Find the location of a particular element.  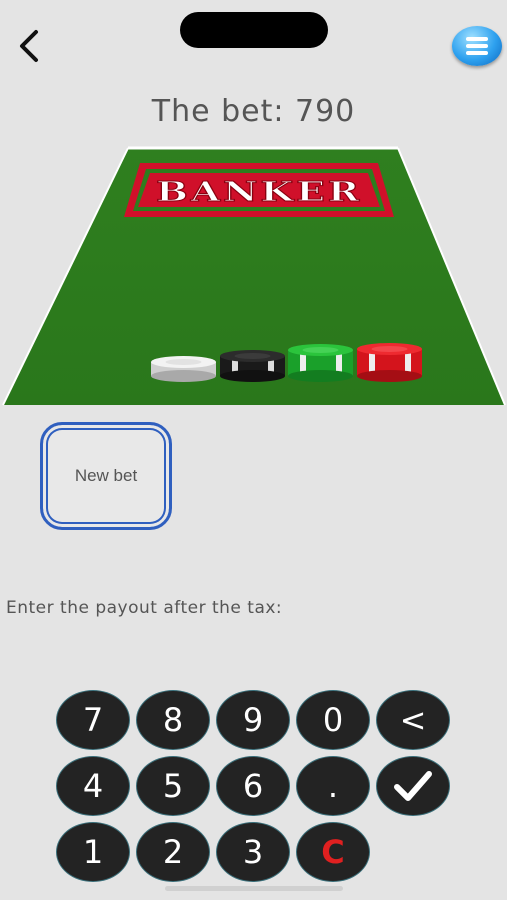

key-6: 6 is located at coordinates (253, 786).